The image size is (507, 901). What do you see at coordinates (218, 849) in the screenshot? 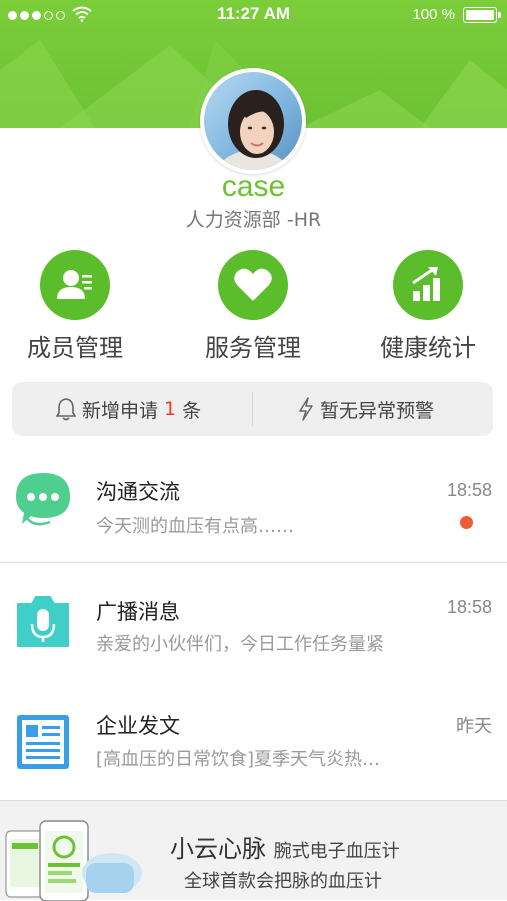
I see `banner-brand: 小云心脉` at bounding box center [218, 849].